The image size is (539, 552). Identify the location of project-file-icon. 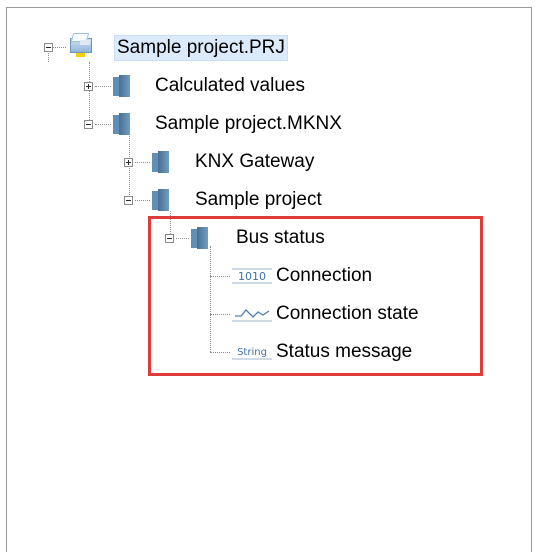
(80, 44).